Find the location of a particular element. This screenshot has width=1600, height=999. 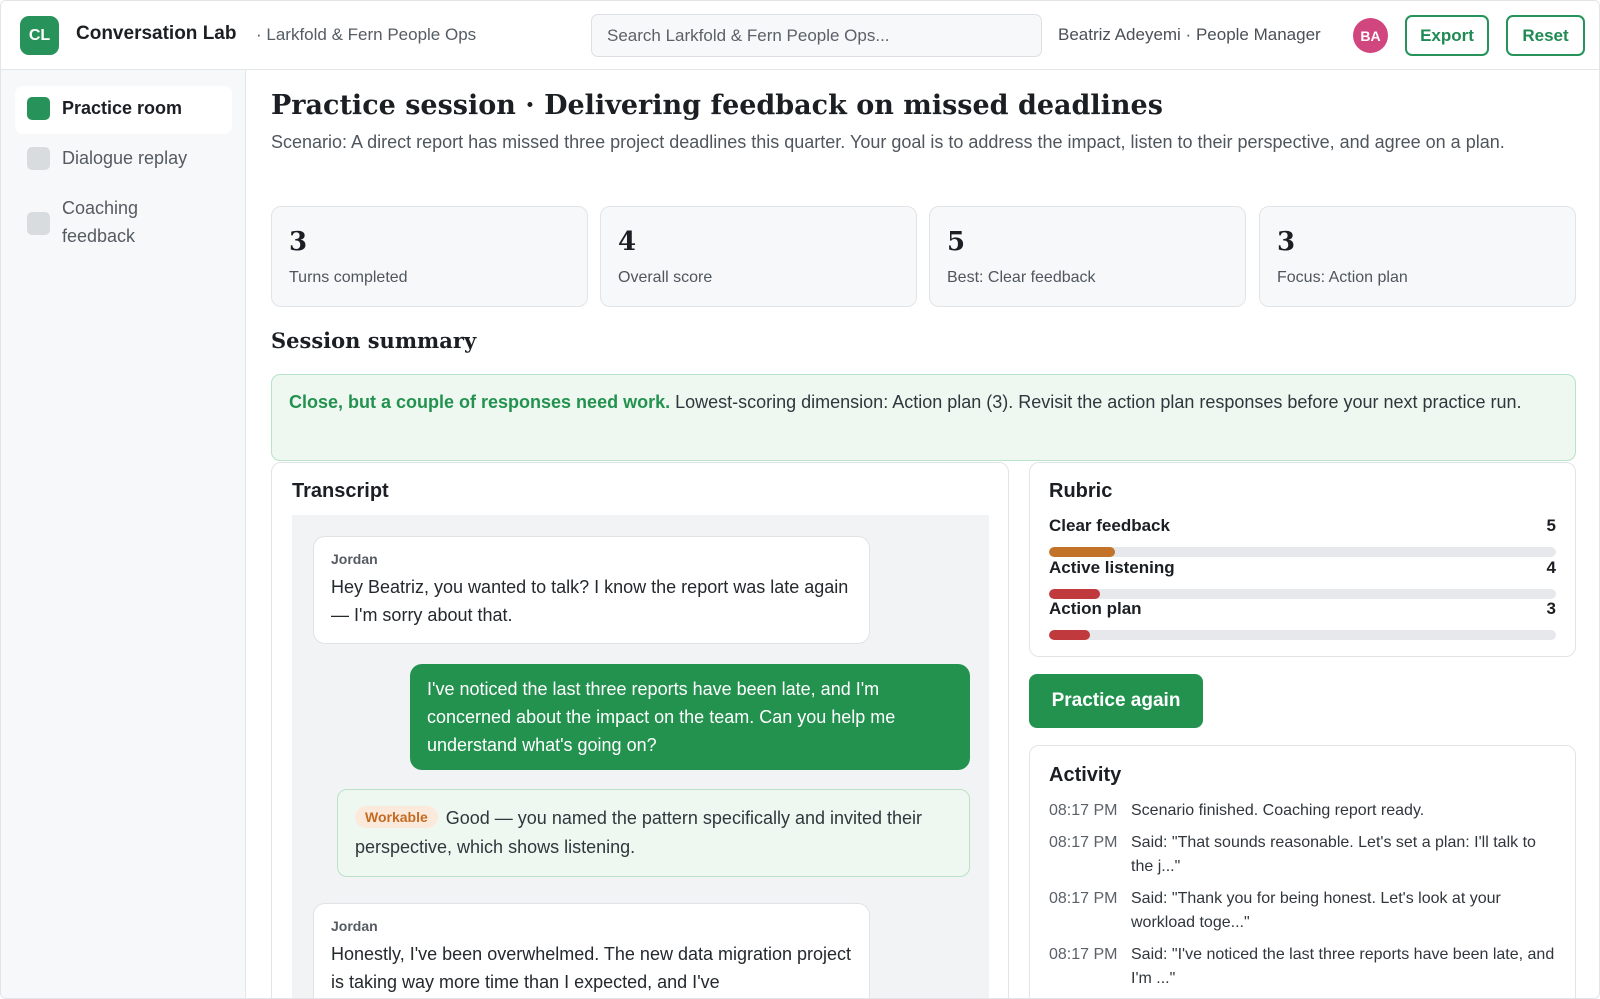

sidebar-item-coaching-feedback: Coaching feedback is located at coordinates (123, 225).